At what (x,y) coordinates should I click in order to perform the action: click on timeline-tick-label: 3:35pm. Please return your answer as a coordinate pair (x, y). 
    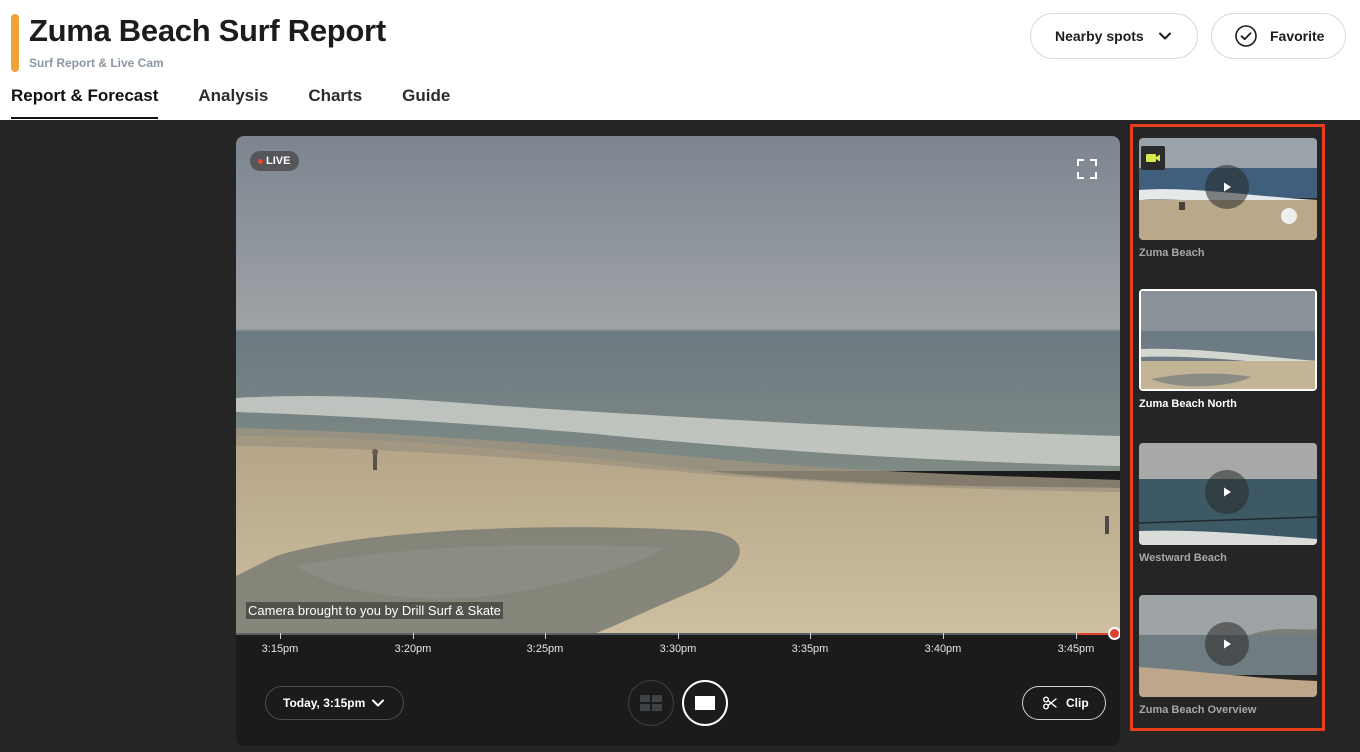
    Looking at the image, I should click on (810, 649).